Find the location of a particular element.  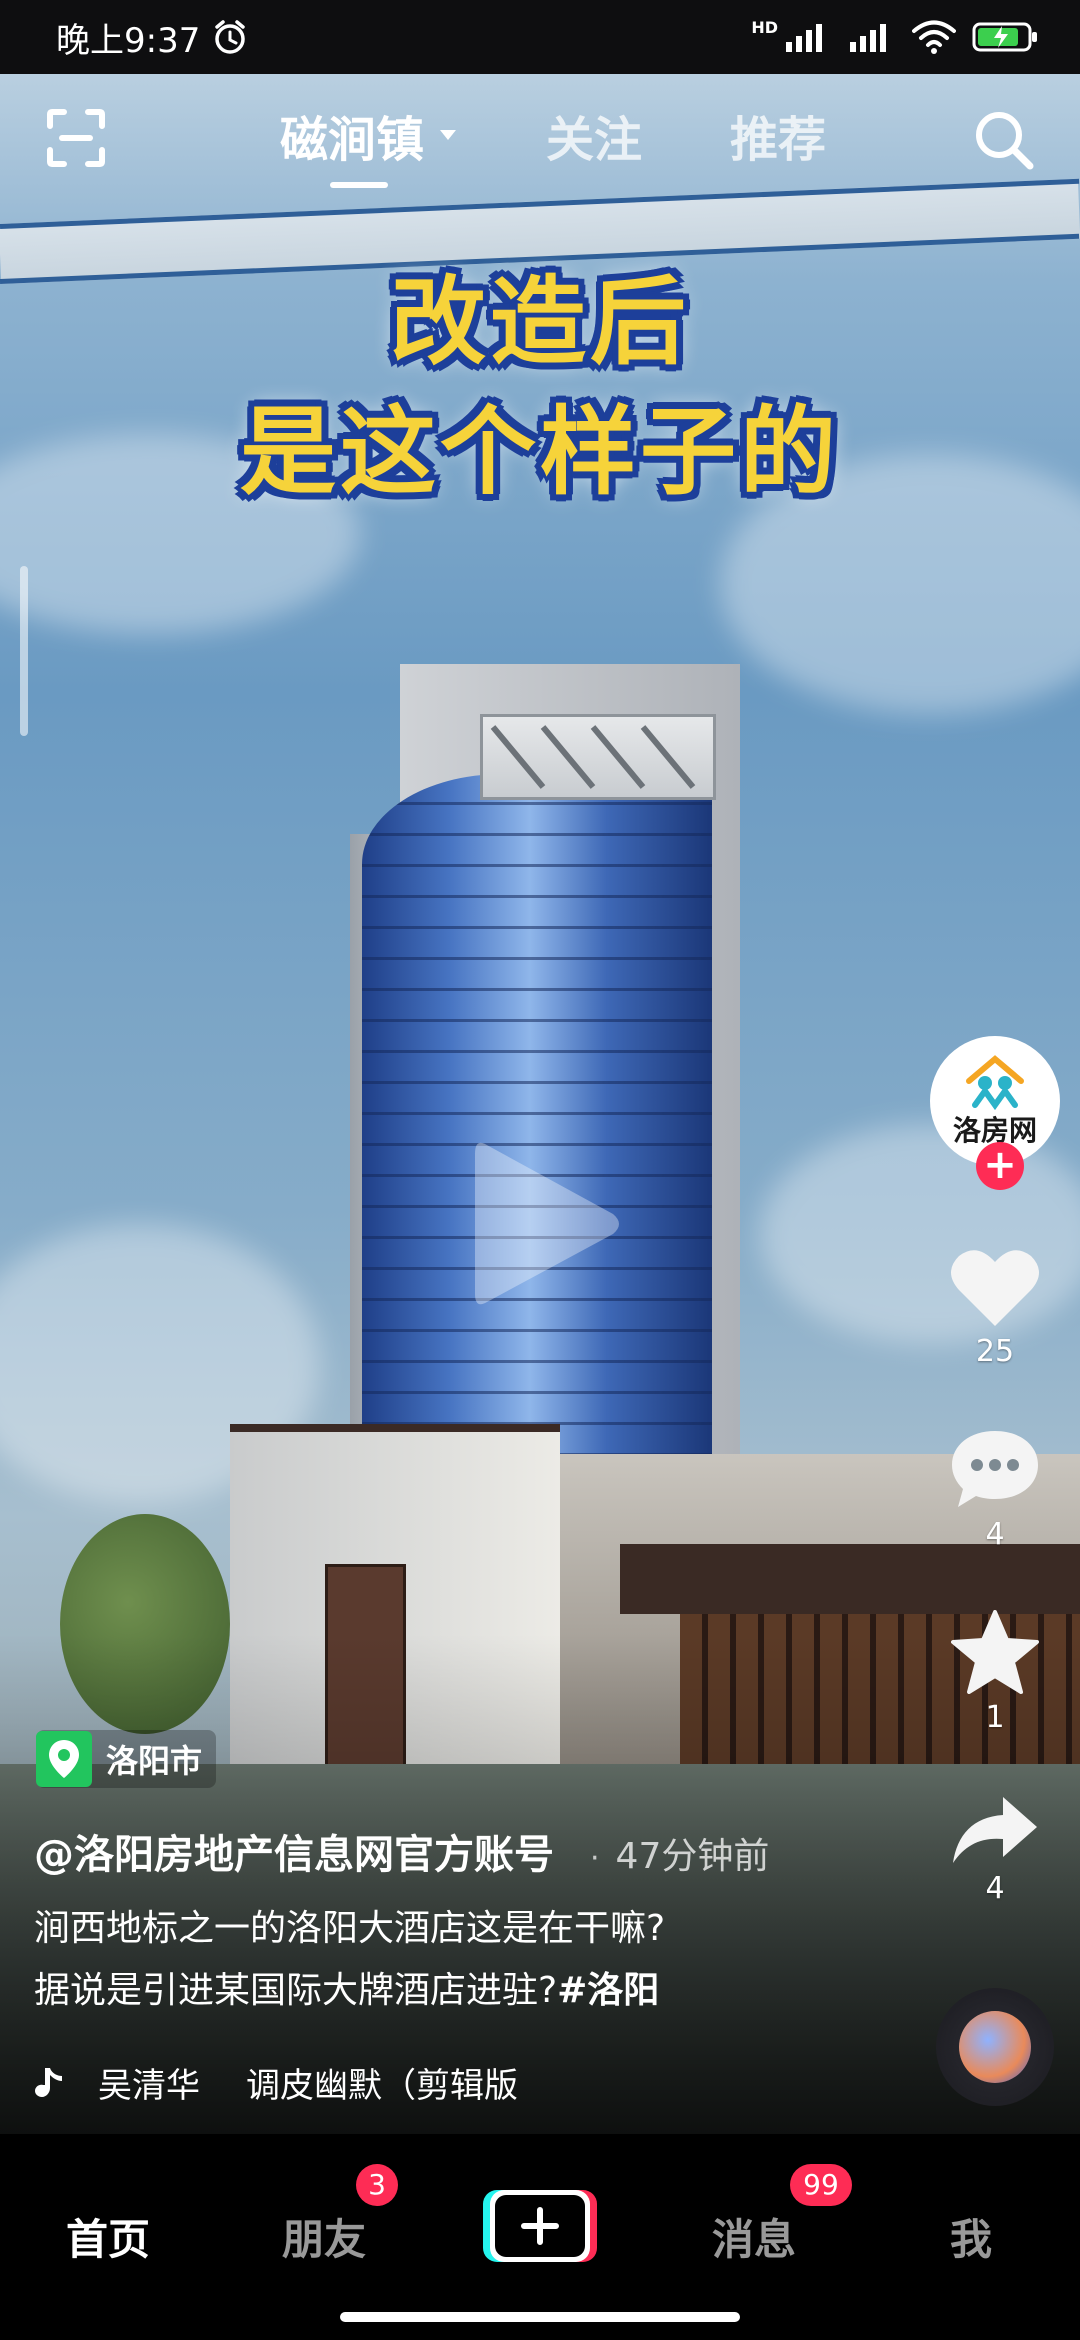

nav-friends-label: 朋友 is located at coordinates (324, 2239).